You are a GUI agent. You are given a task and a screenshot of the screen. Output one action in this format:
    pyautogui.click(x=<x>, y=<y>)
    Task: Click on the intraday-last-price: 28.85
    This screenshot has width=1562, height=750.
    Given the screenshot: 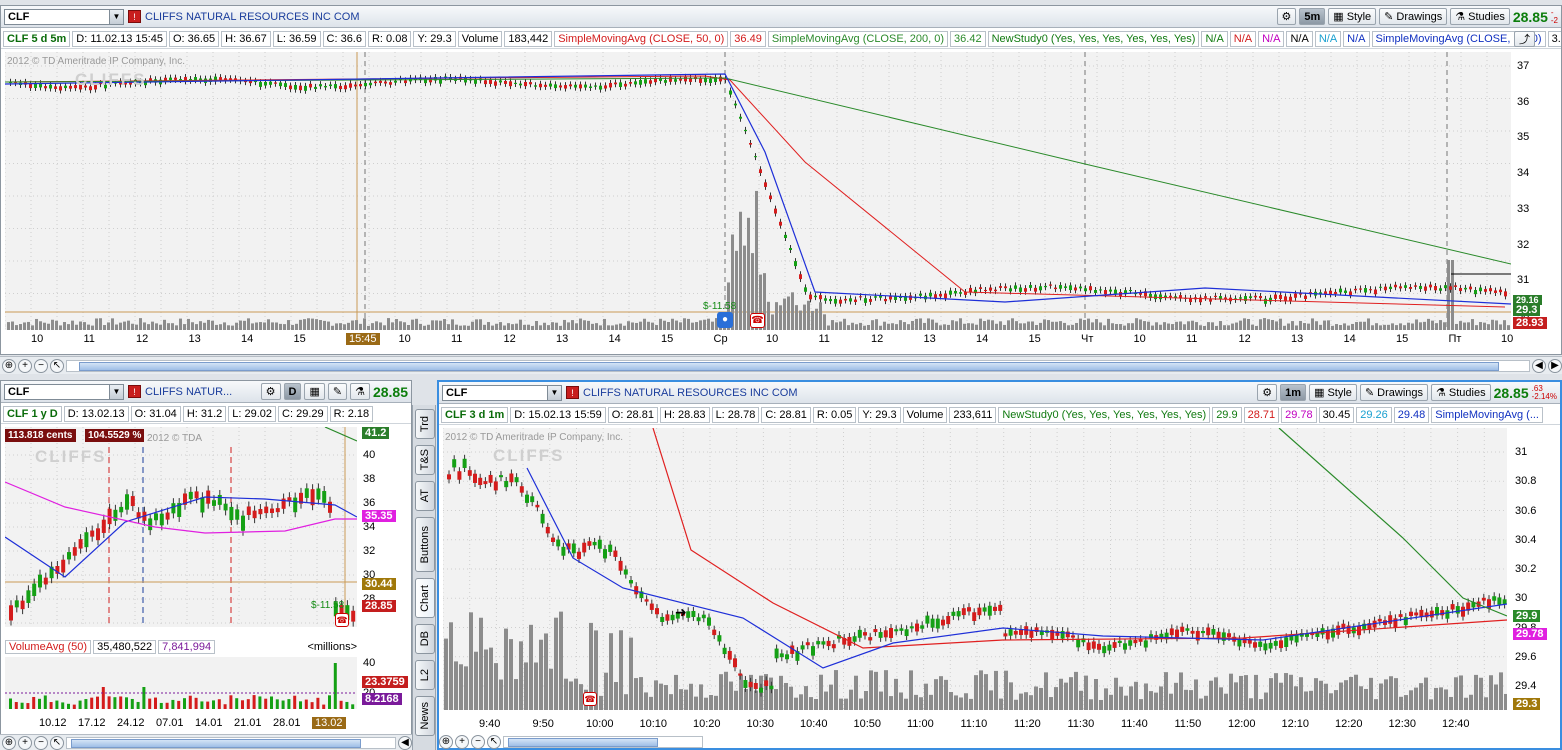 What is the action you would take?
    pyautogui.click(x=1511, y=392)
    